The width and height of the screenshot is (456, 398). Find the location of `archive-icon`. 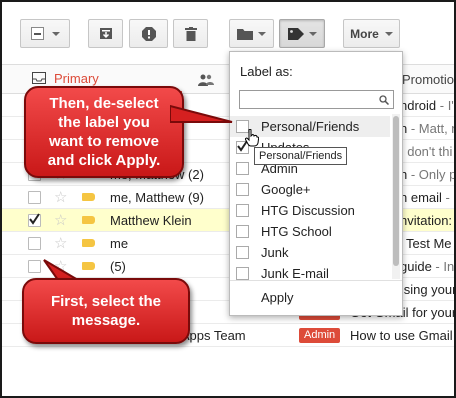

archive-icon is located at coordinates (105, 33).